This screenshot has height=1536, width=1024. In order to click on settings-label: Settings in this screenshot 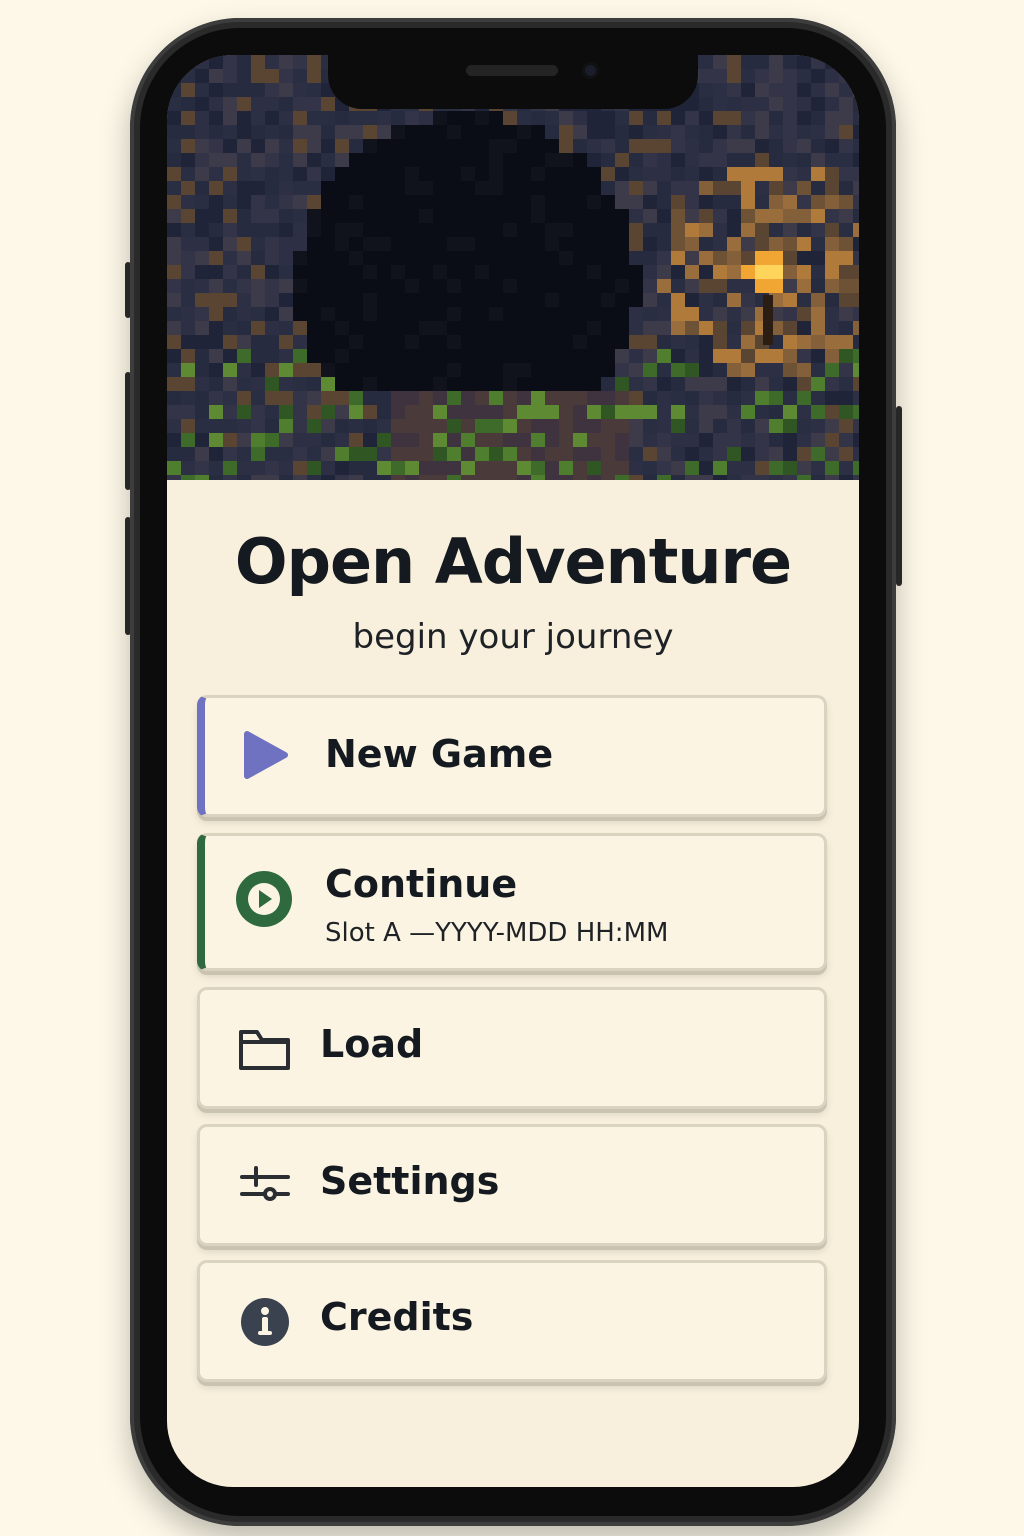, I will do `click(410, 1181)`.